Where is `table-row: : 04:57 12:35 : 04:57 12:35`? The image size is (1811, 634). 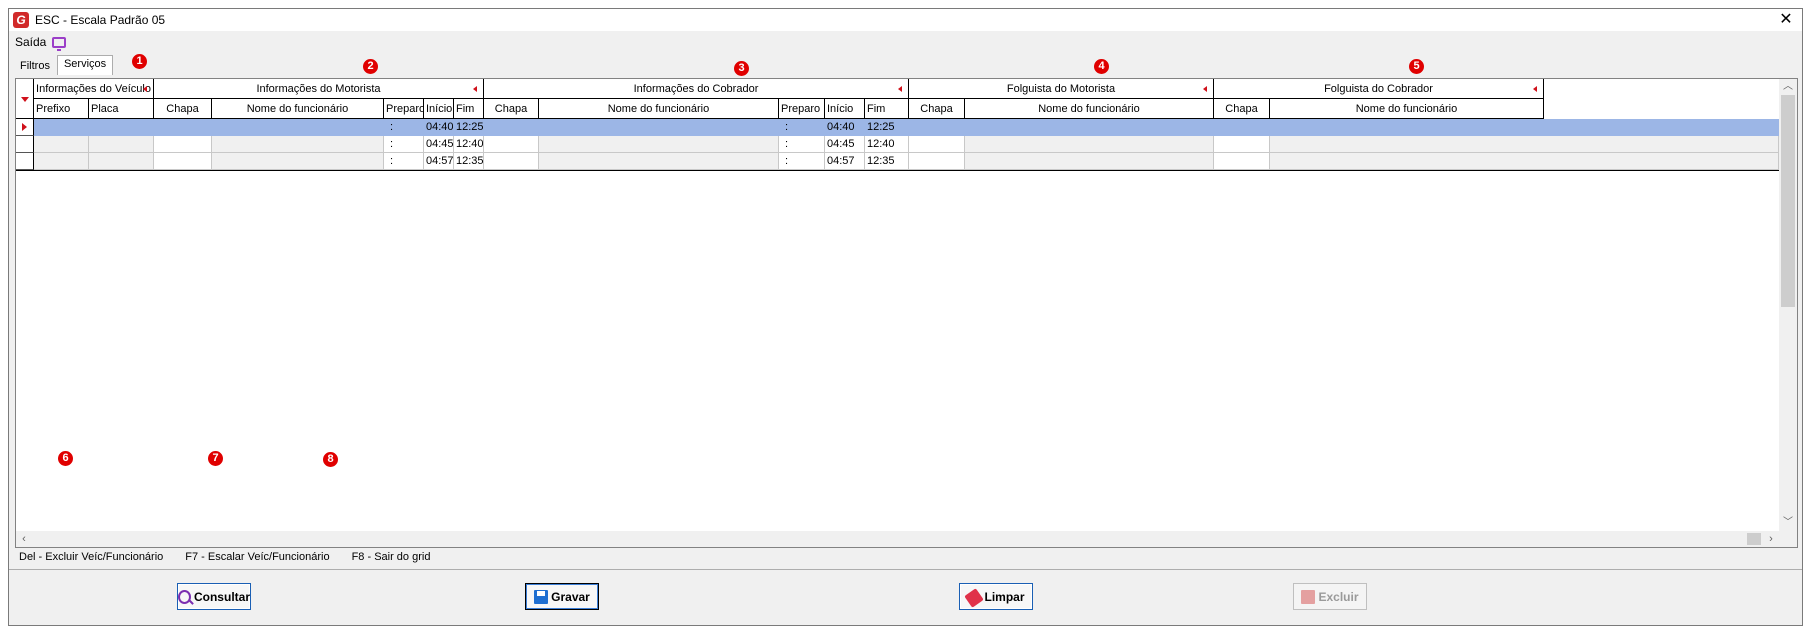 table-row: : 04:57 12:35 : 04:57 12:35 is located at coordinates (897, 161).